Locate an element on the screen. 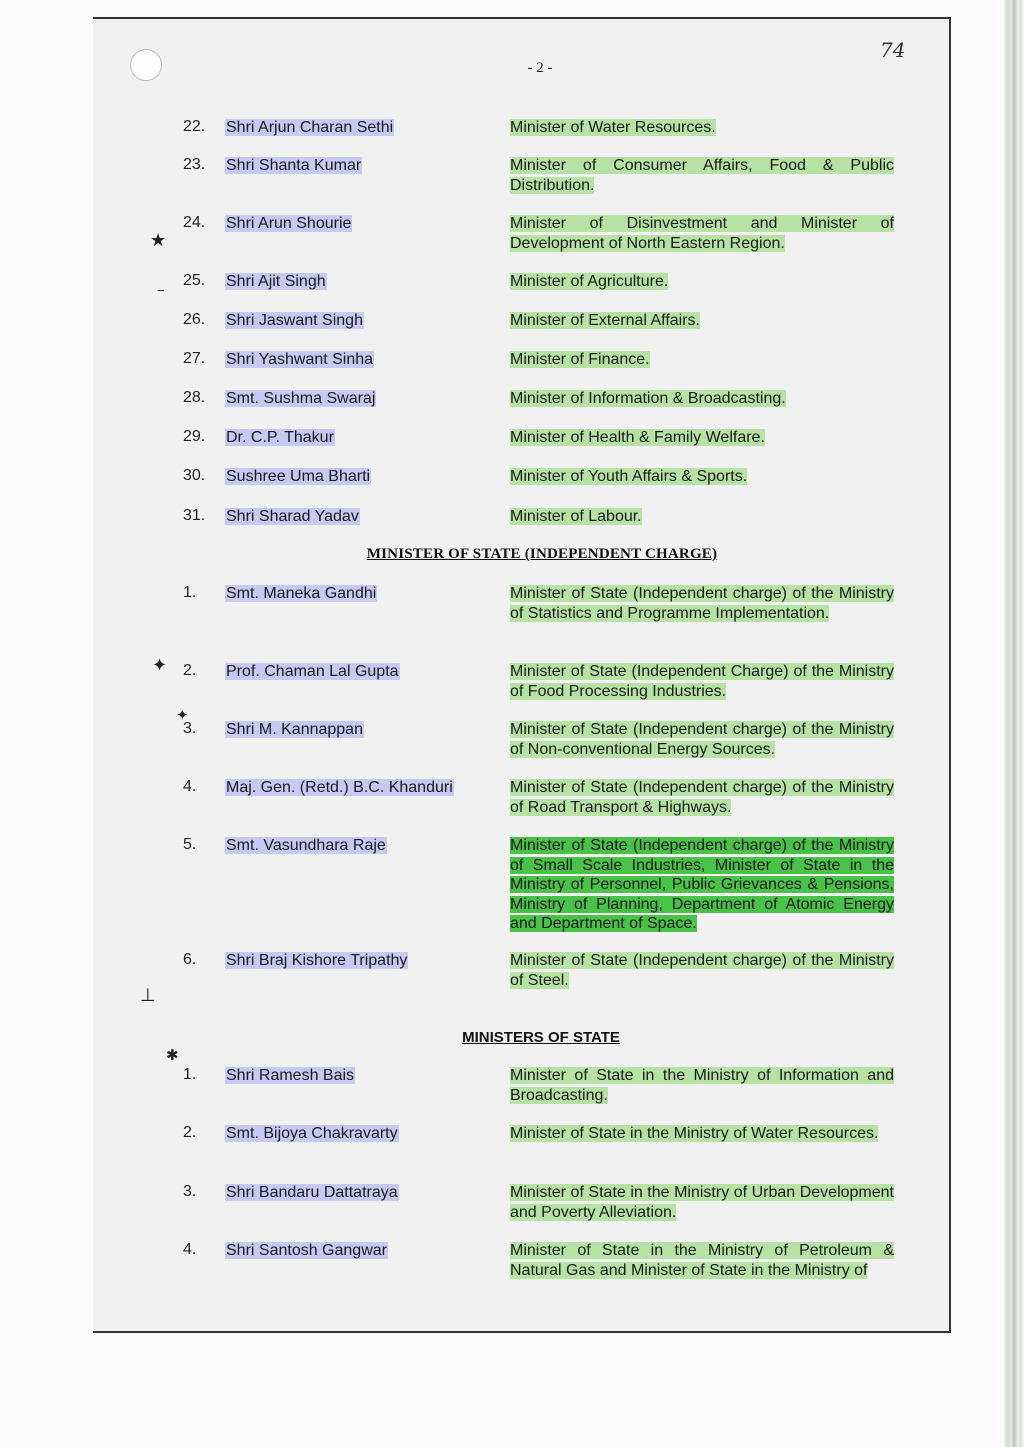 This screenshot has height=1447, width=1024. minister-name: Shri Arun Shourie is located at coordinates (289, 223).